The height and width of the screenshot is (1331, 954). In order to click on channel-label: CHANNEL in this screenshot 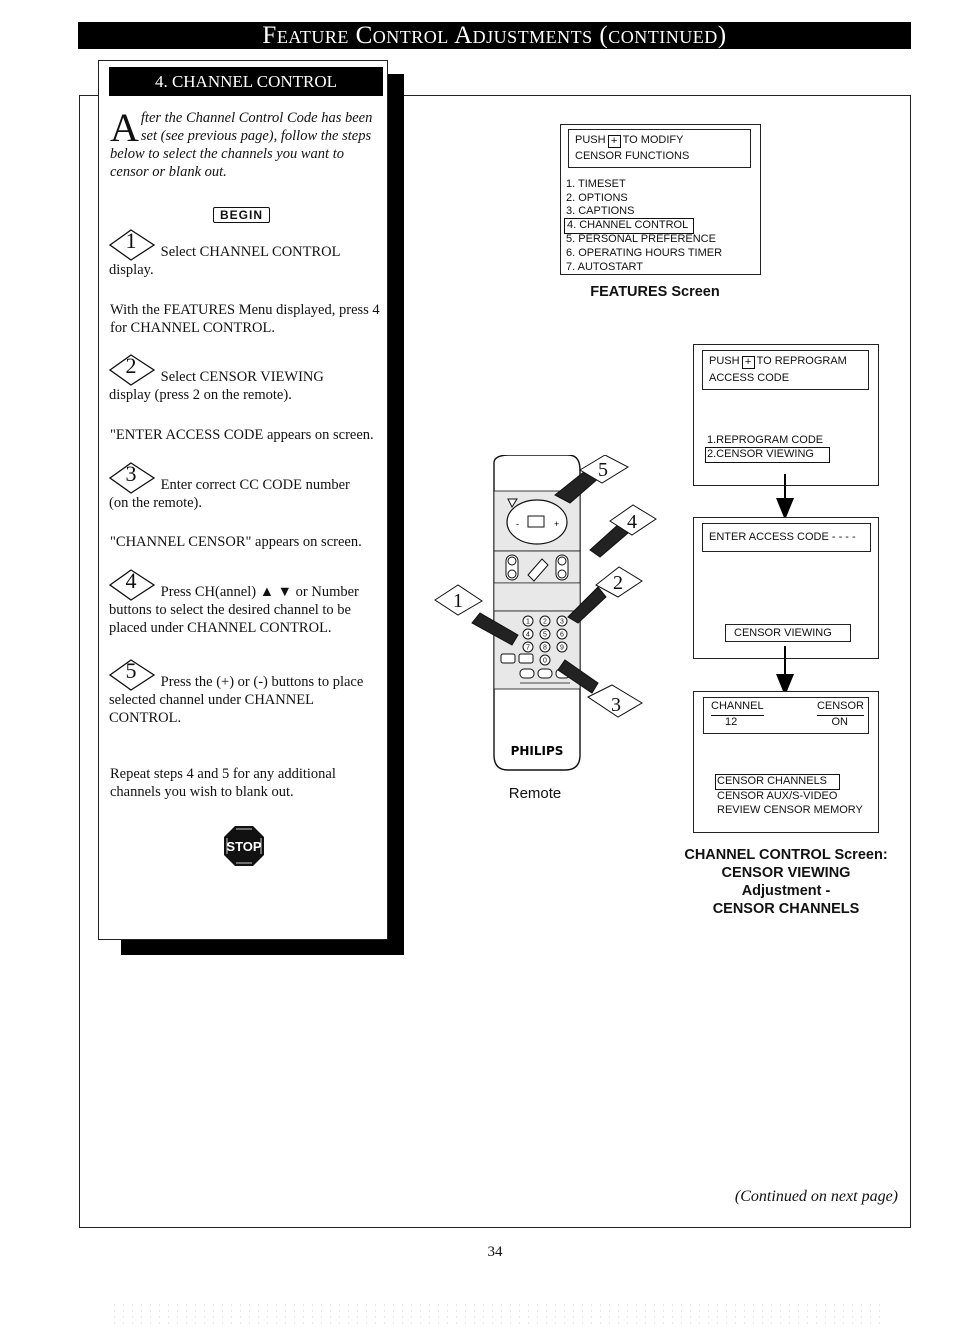, I will do `click(737, 708)`.